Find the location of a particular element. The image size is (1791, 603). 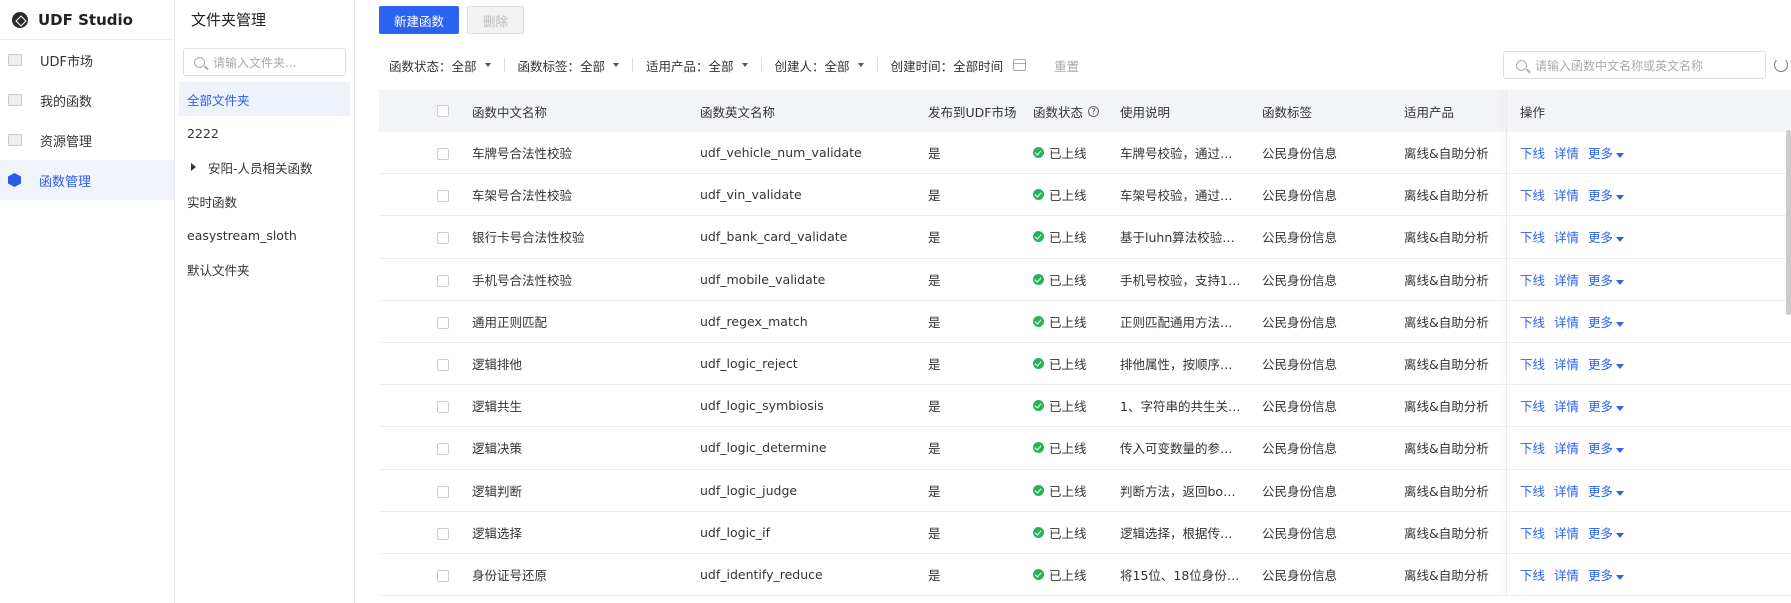

folder-item-label: 2222 is located at coordinates (203, 133).